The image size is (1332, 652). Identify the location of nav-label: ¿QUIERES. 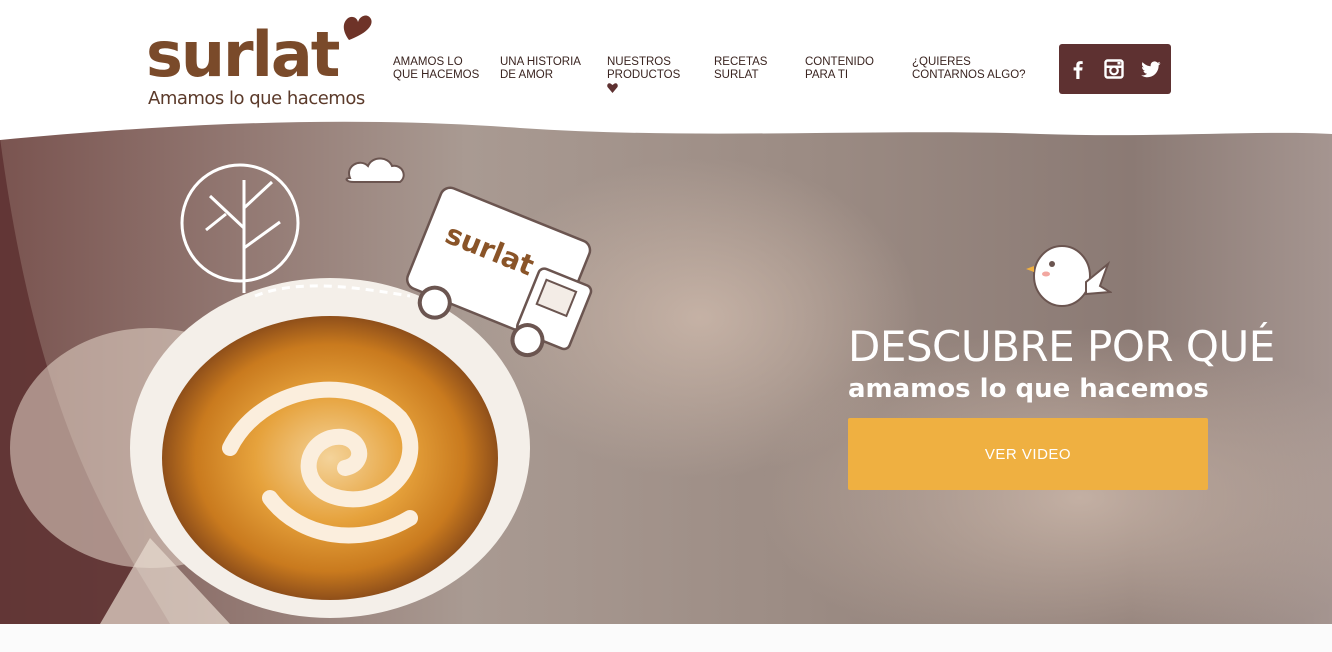
(941, 62).